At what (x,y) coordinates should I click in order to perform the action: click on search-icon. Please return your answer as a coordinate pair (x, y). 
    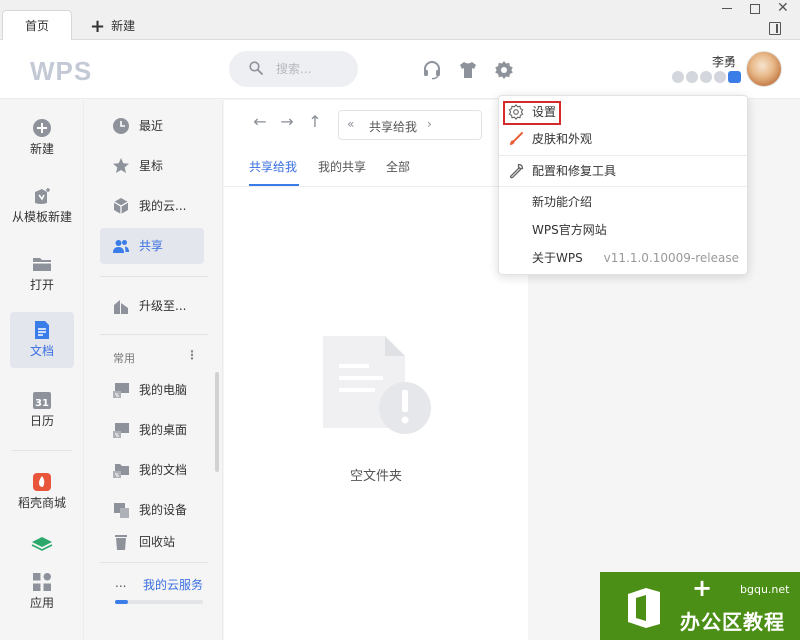
    Looking at the image, I should click on (256, 68).